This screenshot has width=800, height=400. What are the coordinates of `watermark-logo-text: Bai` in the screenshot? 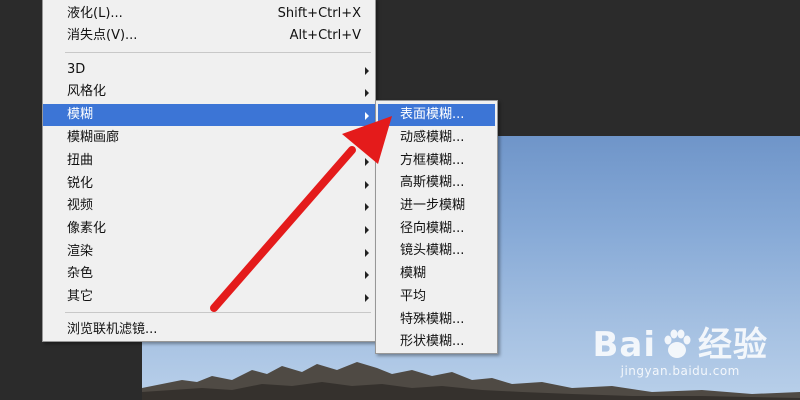 It's located at (624, 345).